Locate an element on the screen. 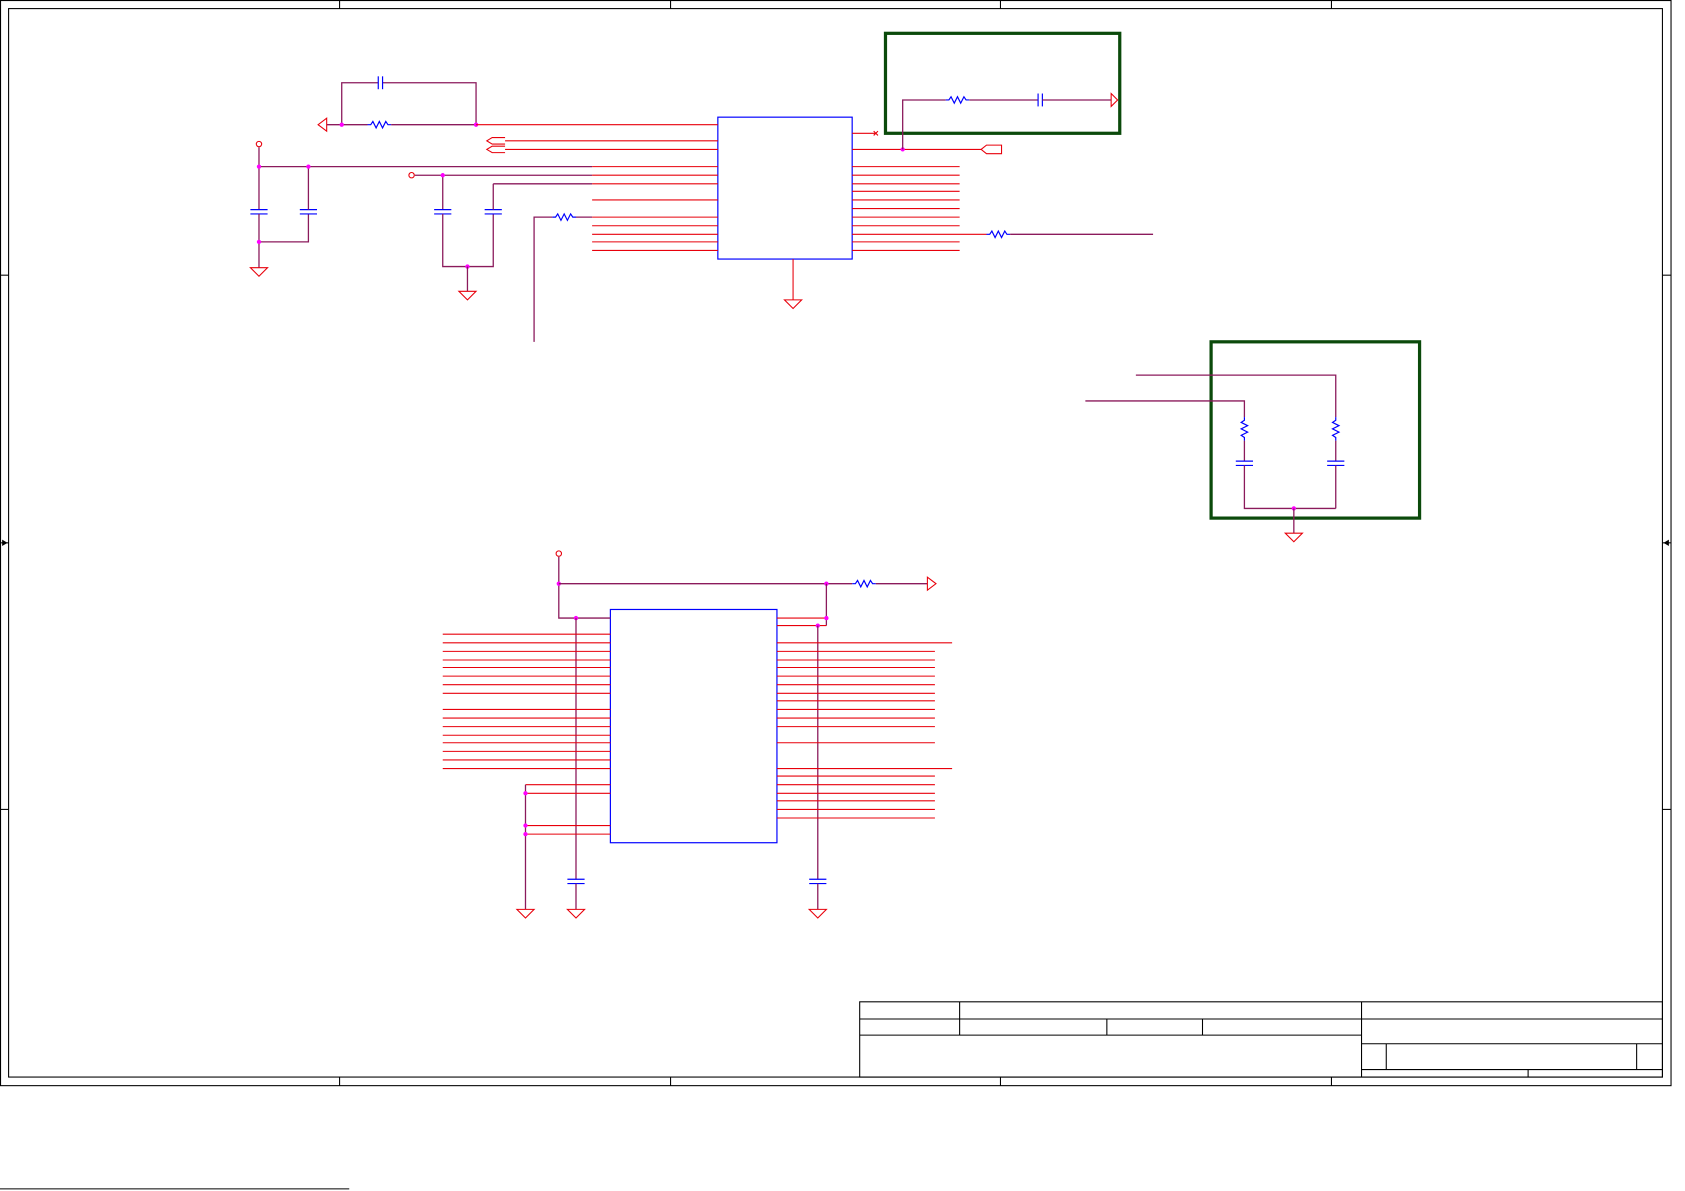 This screenshot has height=1191, width=1685. title-block is located at coordinates (1261, 1039).